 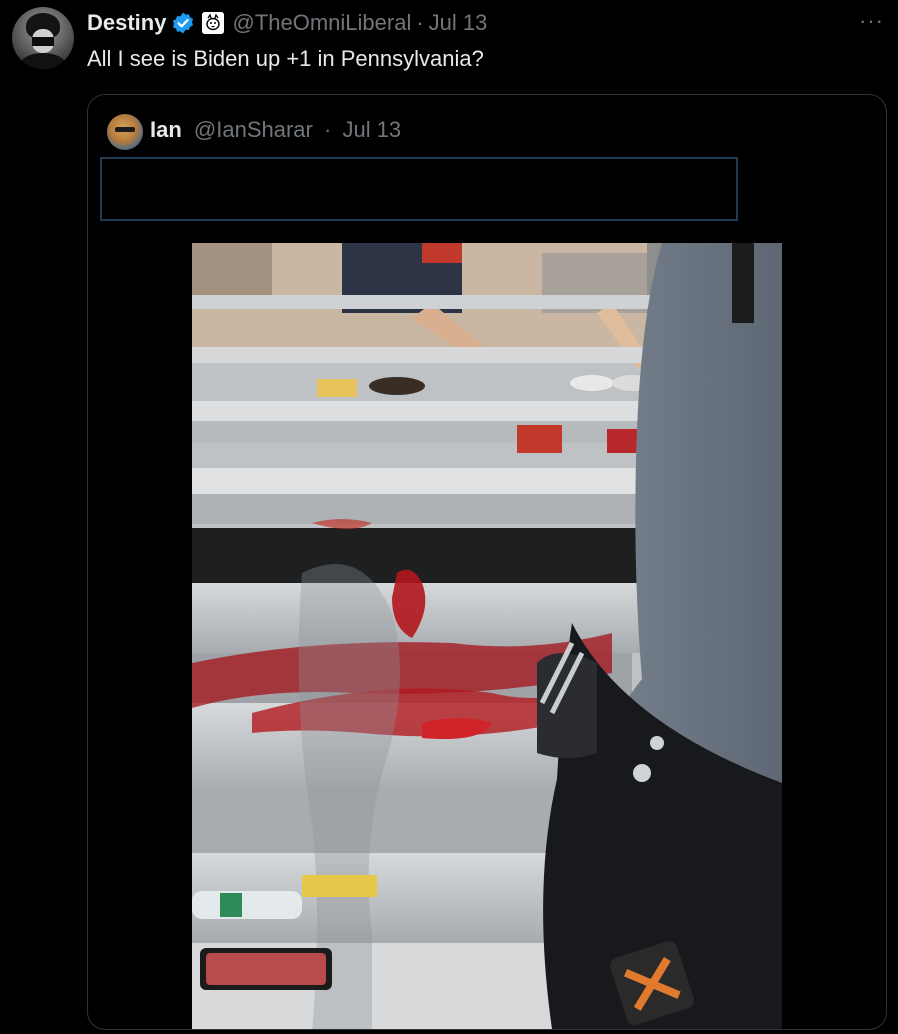 What do you see at coordinates (126, 23) in the screenshot?
I see `author-name: Destiny` at bounding box center [126, 23].